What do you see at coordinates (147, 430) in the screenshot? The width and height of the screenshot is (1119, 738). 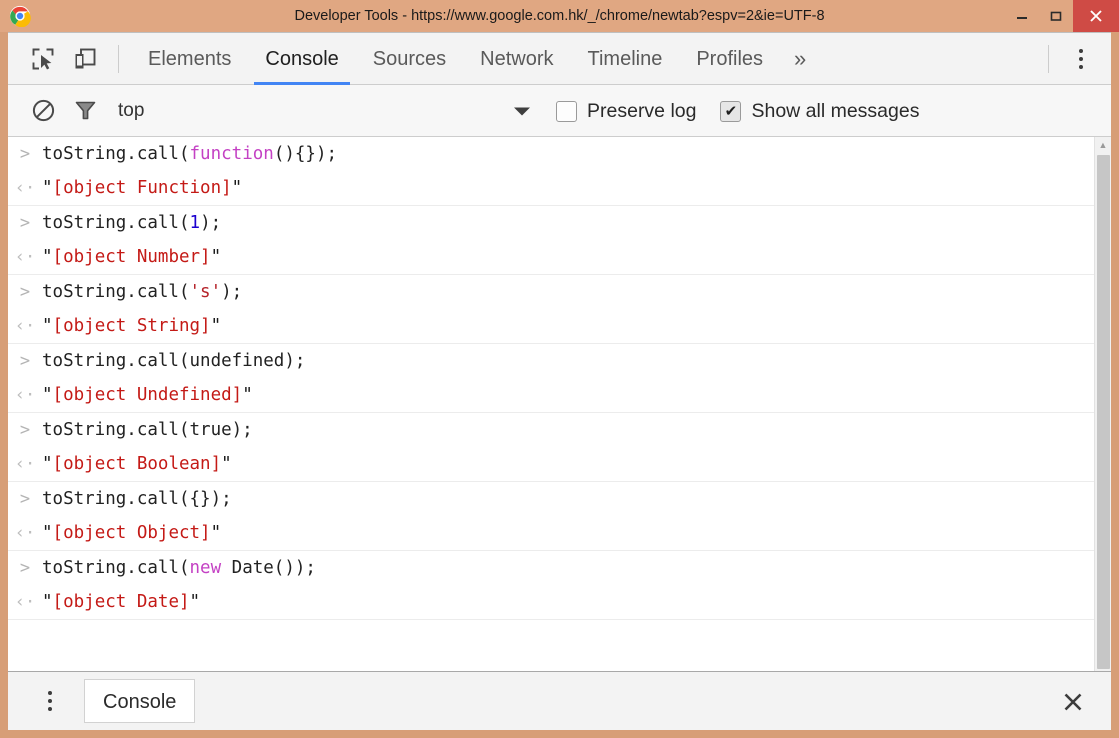 I see `console-input-text: toString.call(true);` at bounding box center [147, 430].